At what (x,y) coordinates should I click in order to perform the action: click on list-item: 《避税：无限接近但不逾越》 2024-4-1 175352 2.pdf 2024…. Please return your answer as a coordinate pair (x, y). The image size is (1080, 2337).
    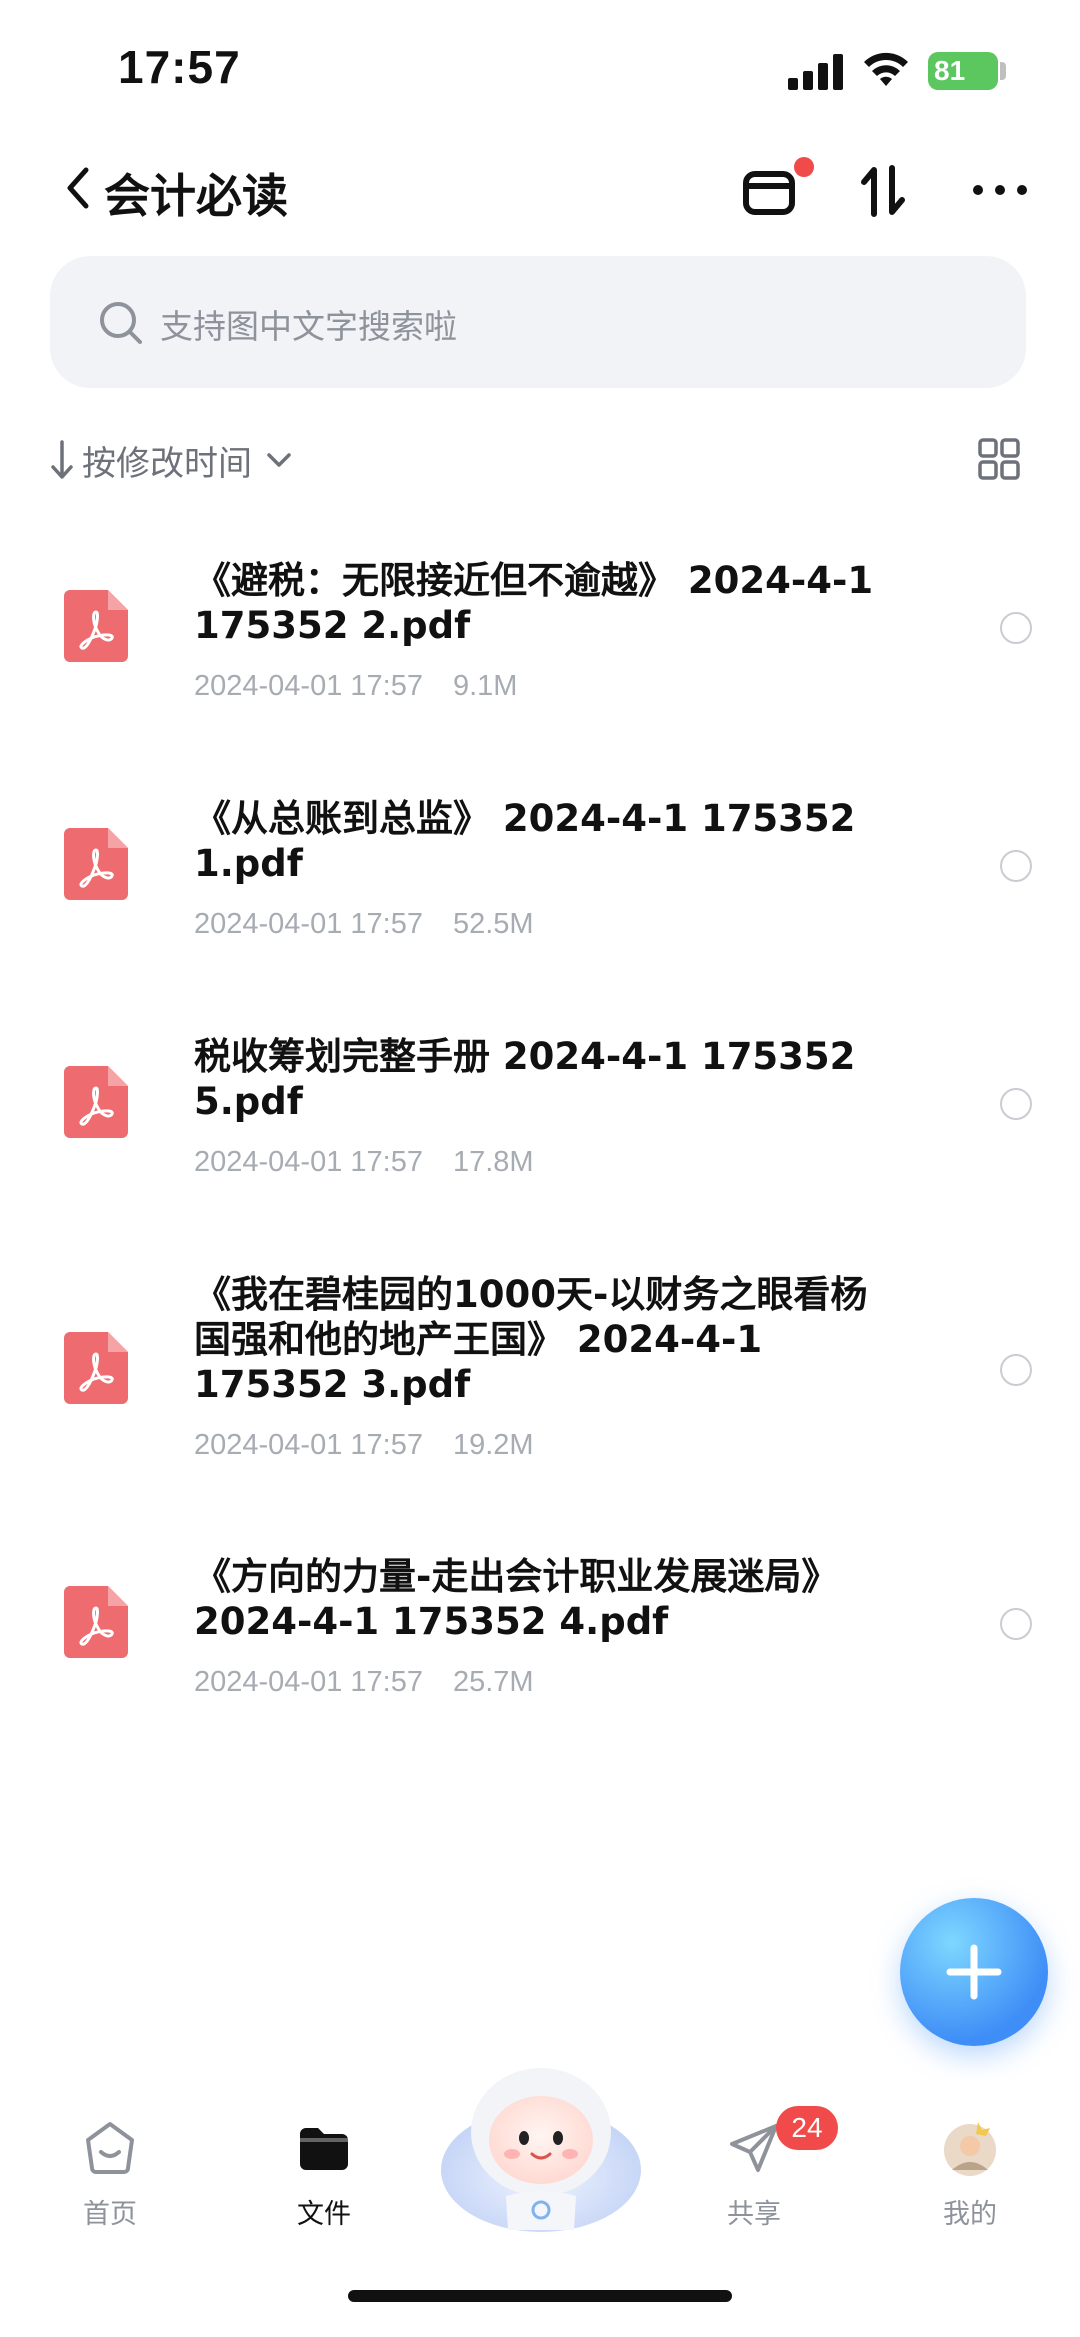
    Looking at the image, I should click on (540, 640).